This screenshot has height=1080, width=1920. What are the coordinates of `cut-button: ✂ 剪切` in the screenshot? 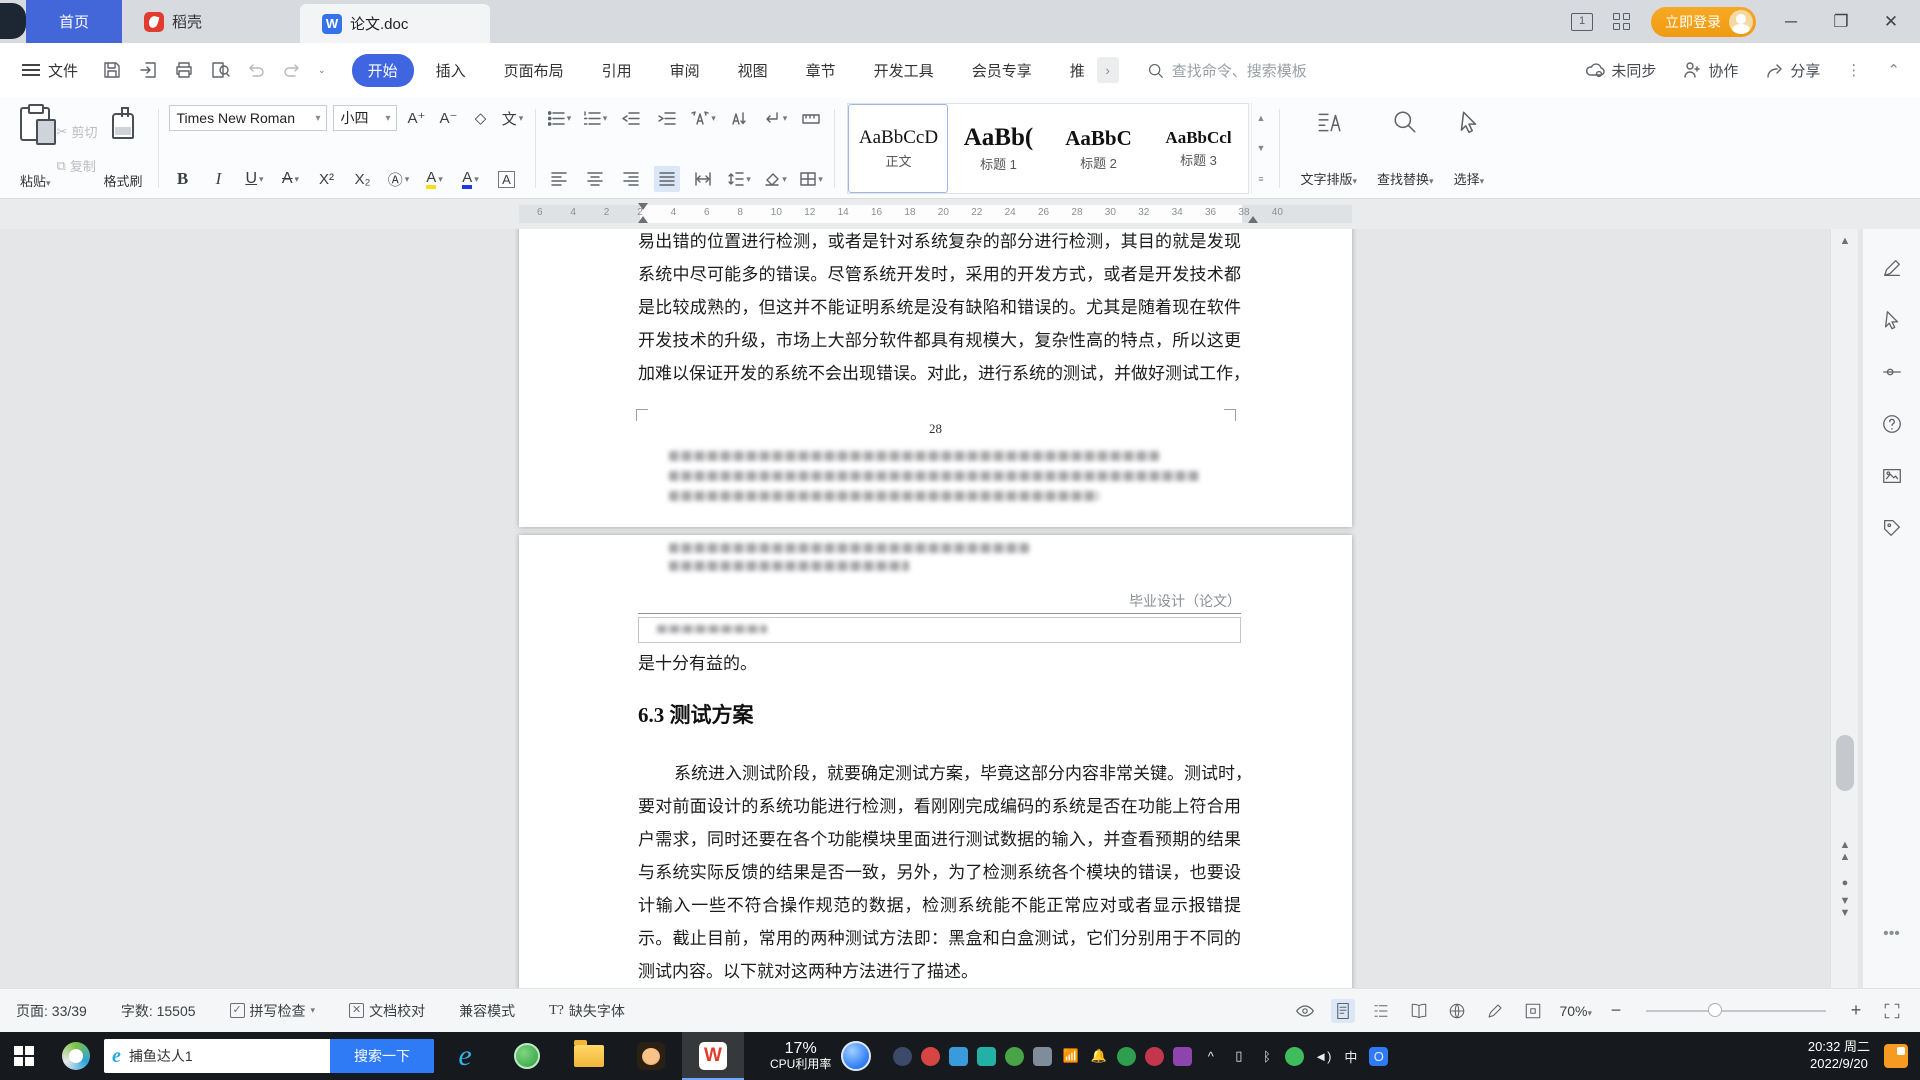 It's located at (77, 132).